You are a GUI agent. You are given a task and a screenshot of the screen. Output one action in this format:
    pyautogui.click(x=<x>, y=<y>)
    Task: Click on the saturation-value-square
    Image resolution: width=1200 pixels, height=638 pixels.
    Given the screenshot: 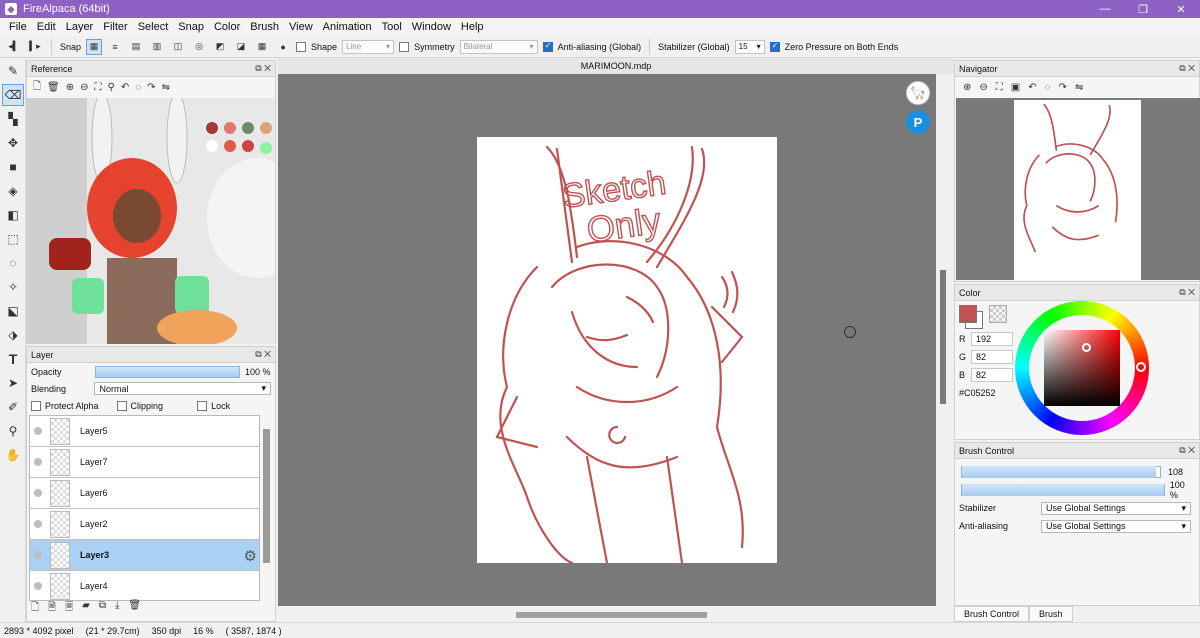 What is the action you would take?
    pyautogui.click(x=1082, y=368)
    